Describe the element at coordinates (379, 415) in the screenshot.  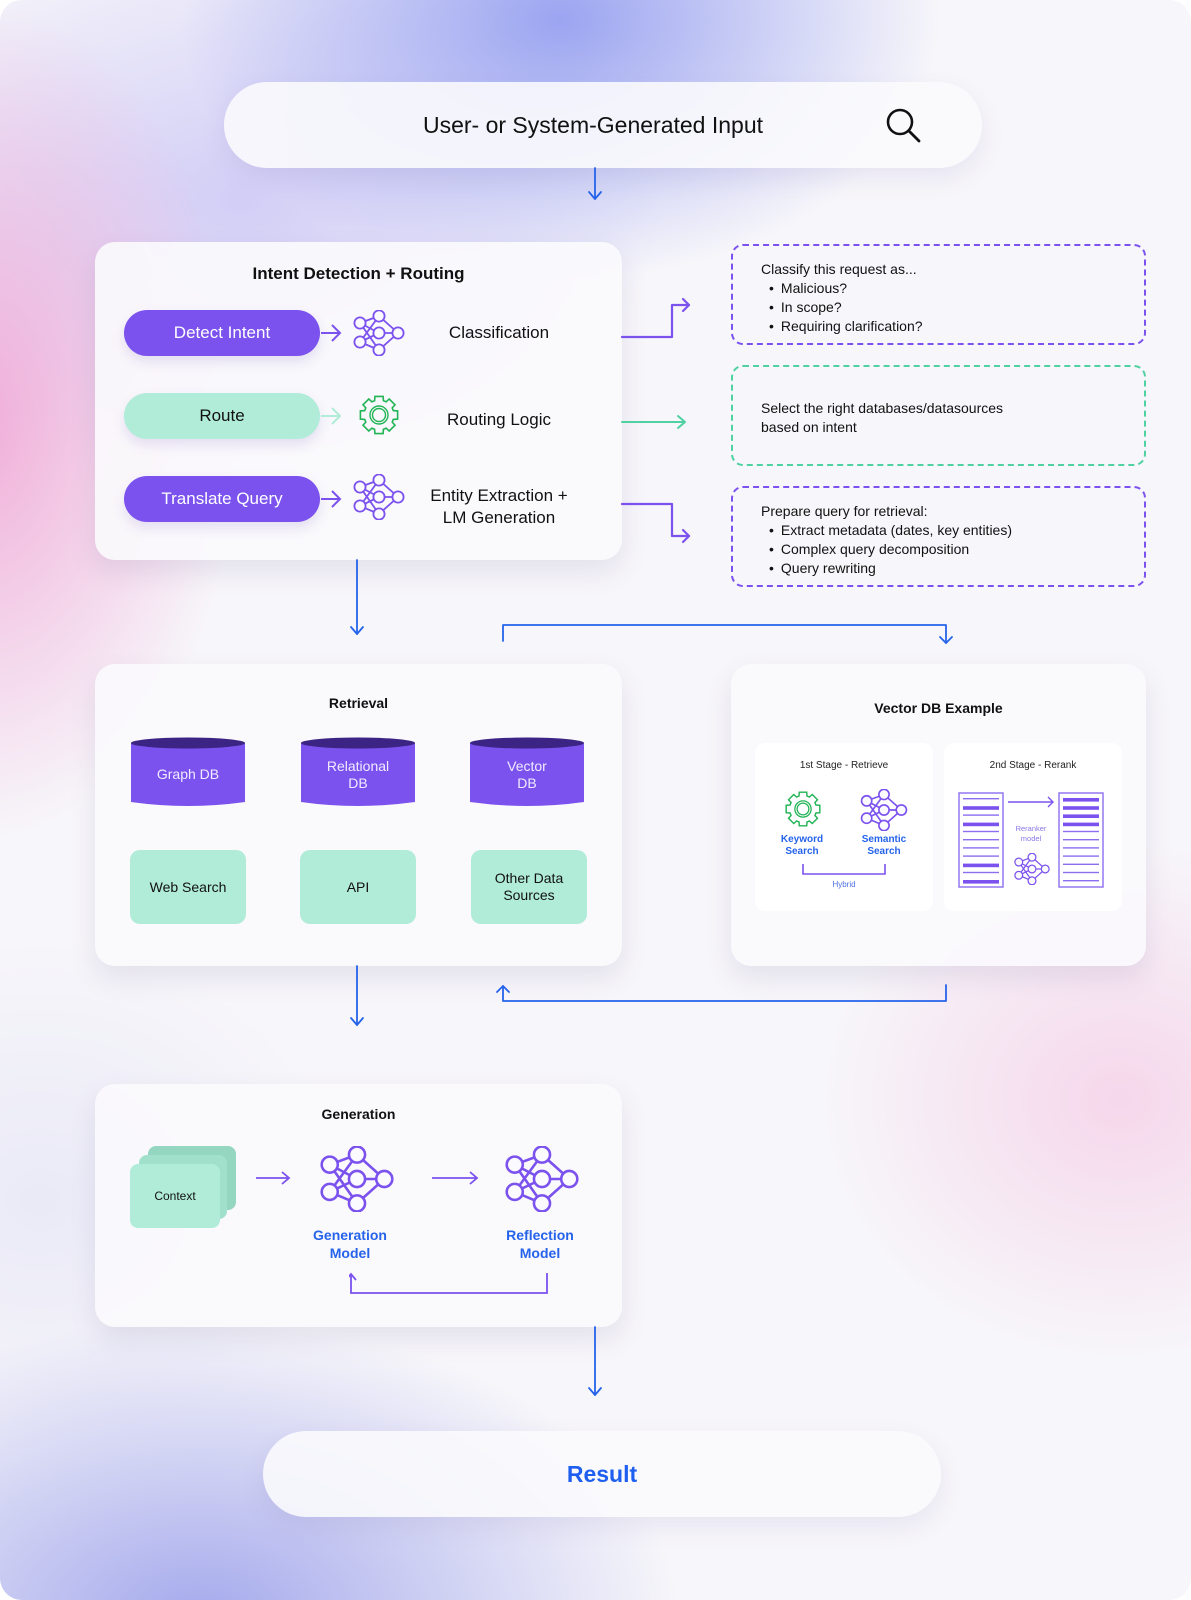
I see `gear-icon` at that location.